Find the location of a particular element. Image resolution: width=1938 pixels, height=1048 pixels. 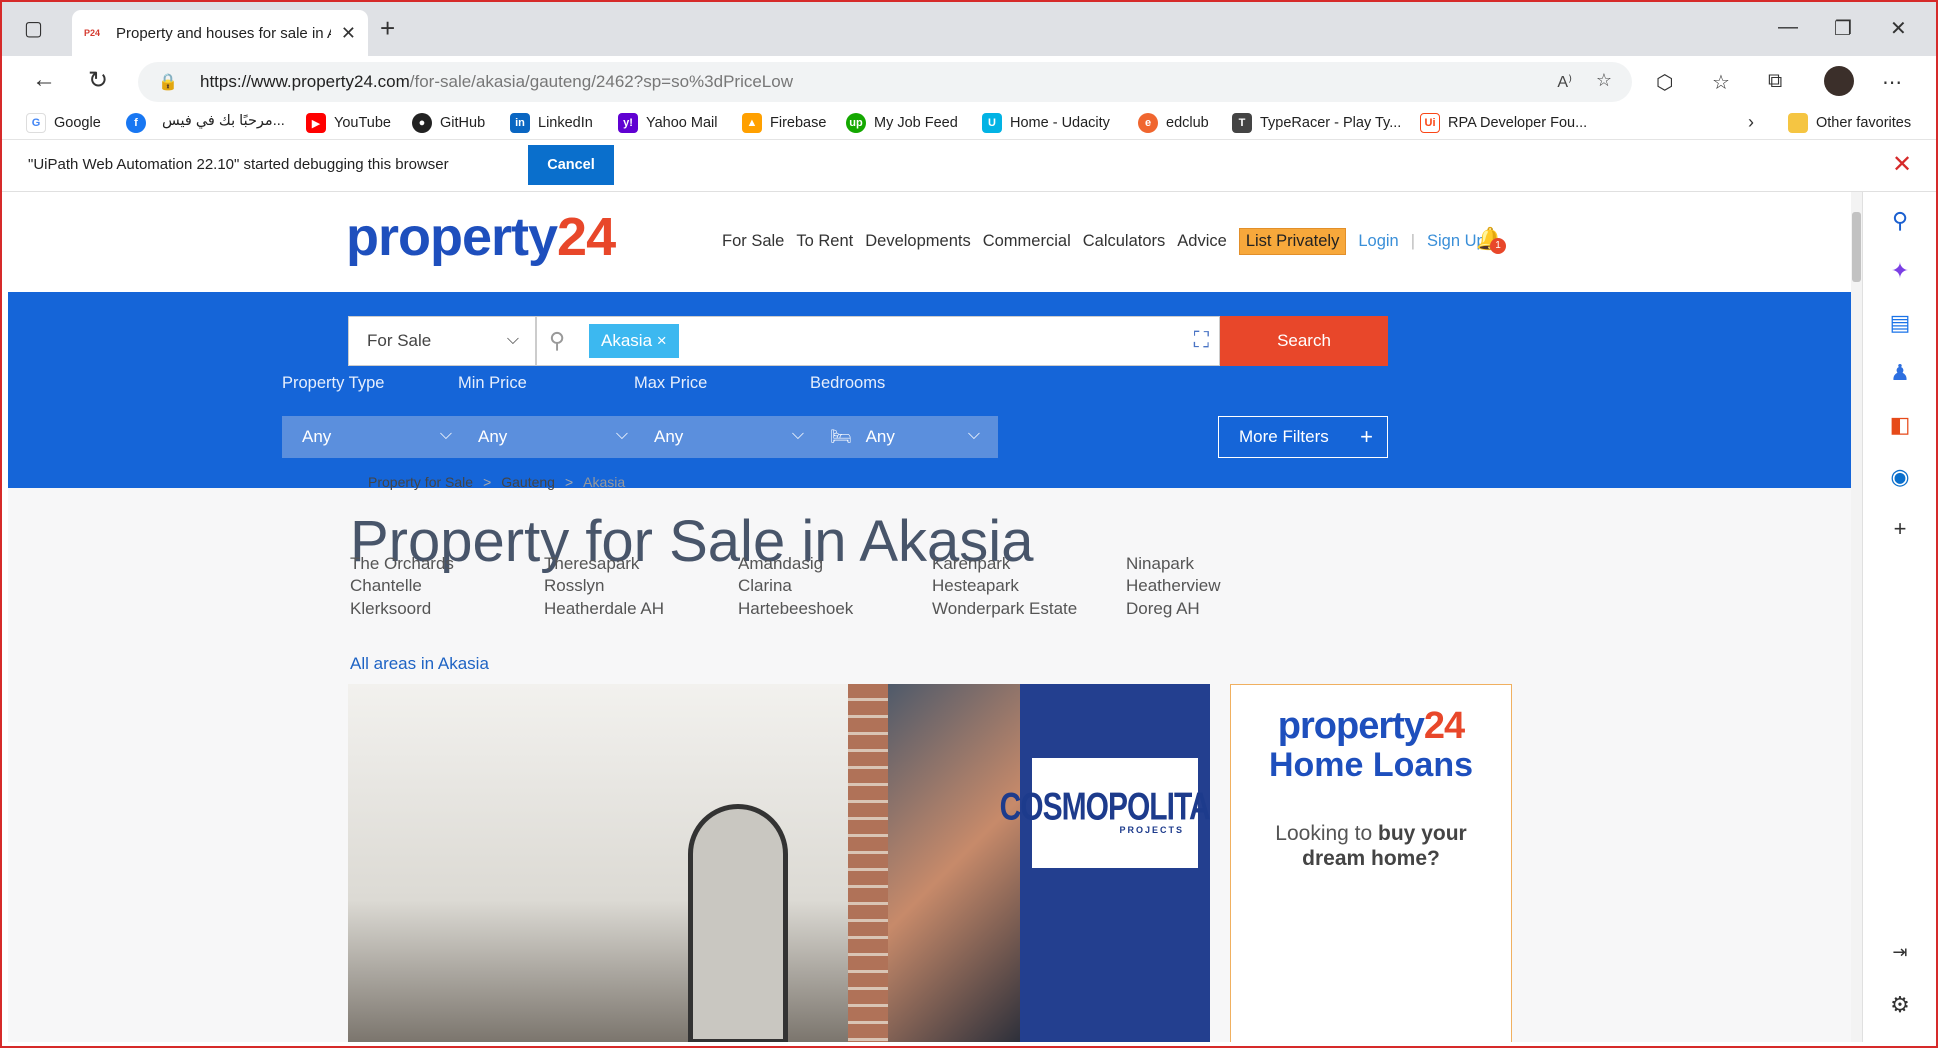

list-privately-button: List Privately is located at coordinates (1292, 241).